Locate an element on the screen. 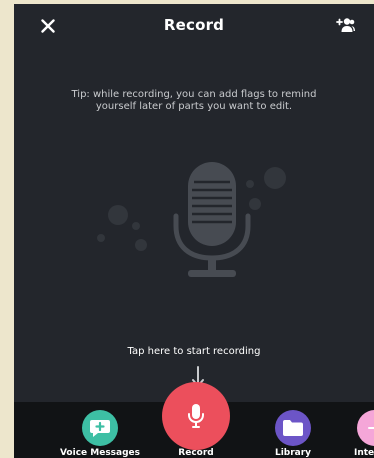  nav-inte: Inte is located at coordinates (364, 430).